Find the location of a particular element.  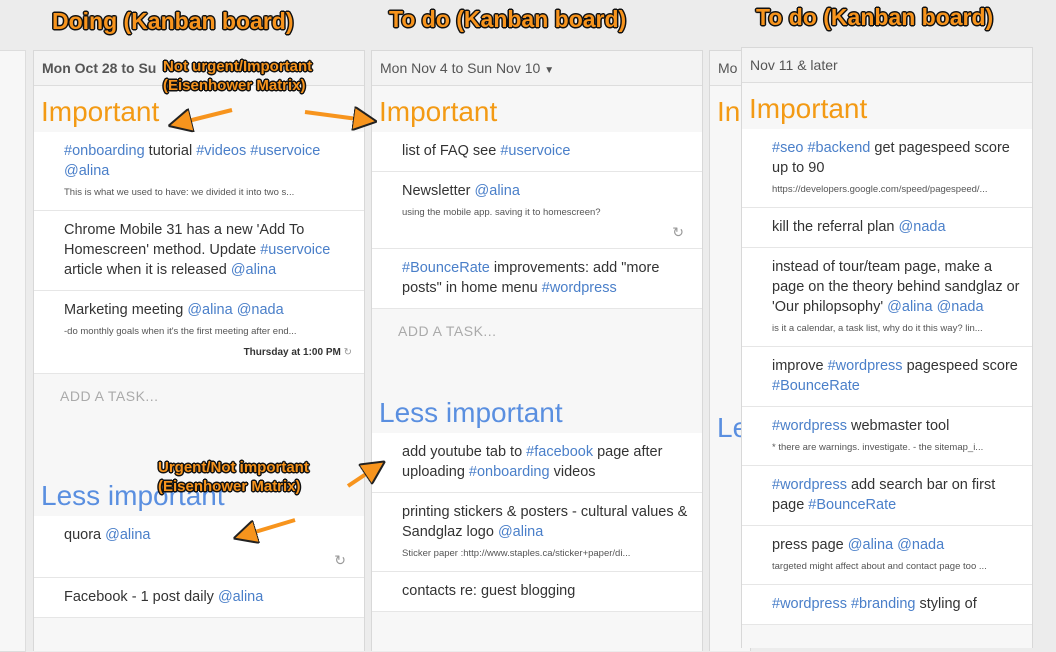

arrow-to-col1-less is located at coordinates (270, 526).